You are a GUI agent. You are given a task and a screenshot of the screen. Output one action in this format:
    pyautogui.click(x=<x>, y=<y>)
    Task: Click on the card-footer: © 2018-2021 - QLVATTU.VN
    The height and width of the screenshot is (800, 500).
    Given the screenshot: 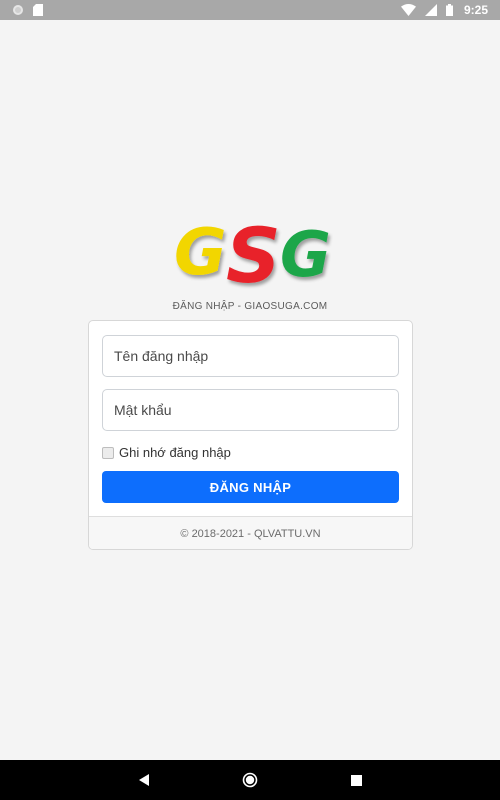 What is the action you would take?
    pyautogui.click(x=250, y=532)
    